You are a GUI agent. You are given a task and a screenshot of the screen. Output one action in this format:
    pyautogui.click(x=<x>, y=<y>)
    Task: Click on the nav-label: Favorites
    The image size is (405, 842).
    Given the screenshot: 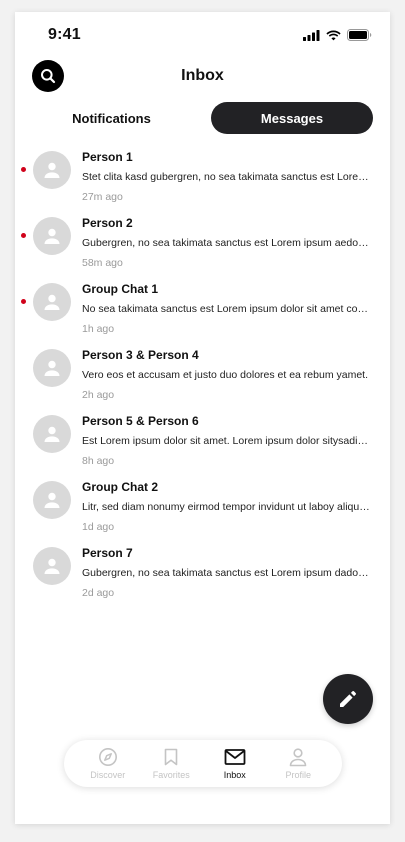 What is the action you would take?
    pyautogui.click(x=171, y=775)
    